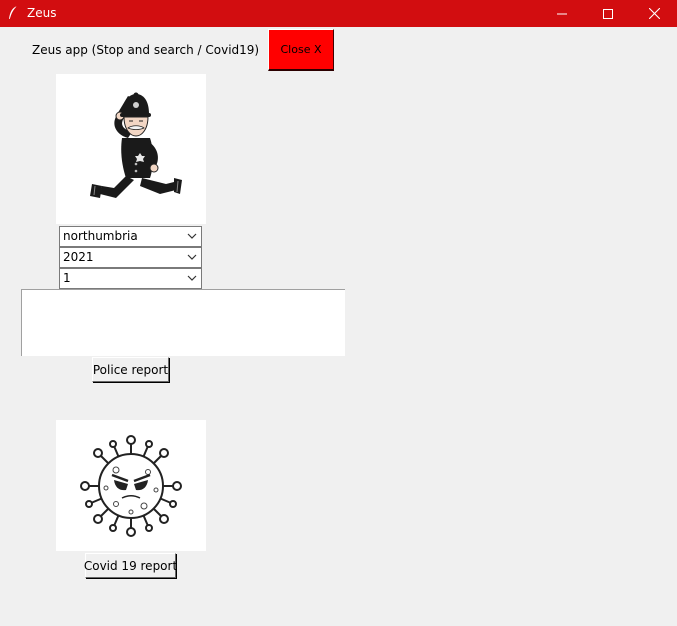  I want to click on title-bar: Zeus, so click(338, 13).